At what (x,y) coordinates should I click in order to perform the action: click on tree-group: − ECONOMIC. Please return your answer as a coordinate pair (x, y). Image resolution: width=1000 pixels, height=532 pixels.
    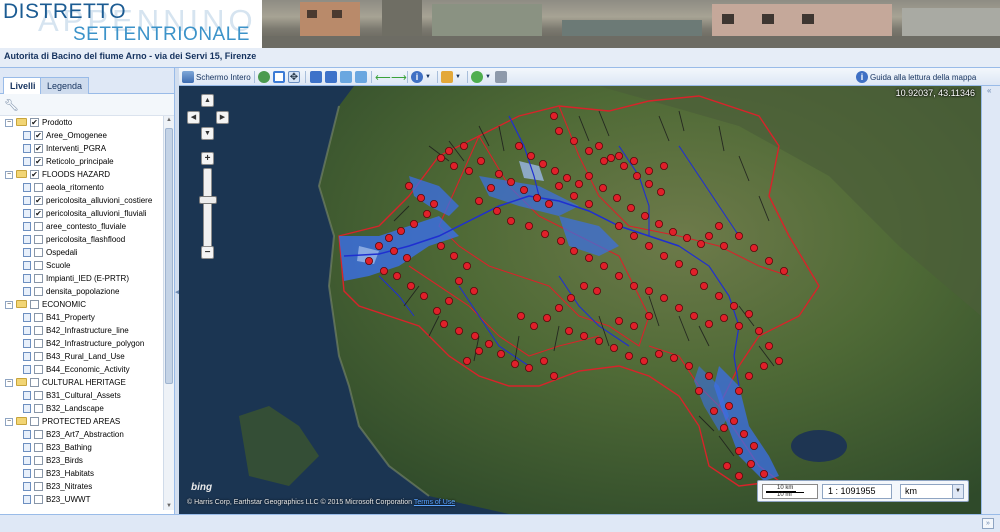
    Looking at the image, I should click on (81, 304).